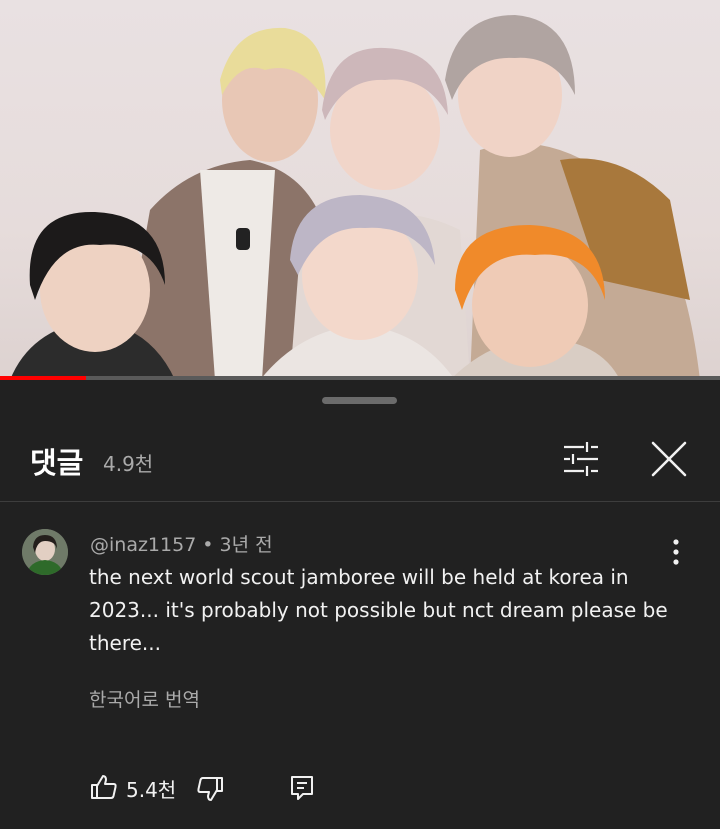 The height and width of the screenshot is (829, 720). I want to click on thumbs-down-icon, so click(210, 789).